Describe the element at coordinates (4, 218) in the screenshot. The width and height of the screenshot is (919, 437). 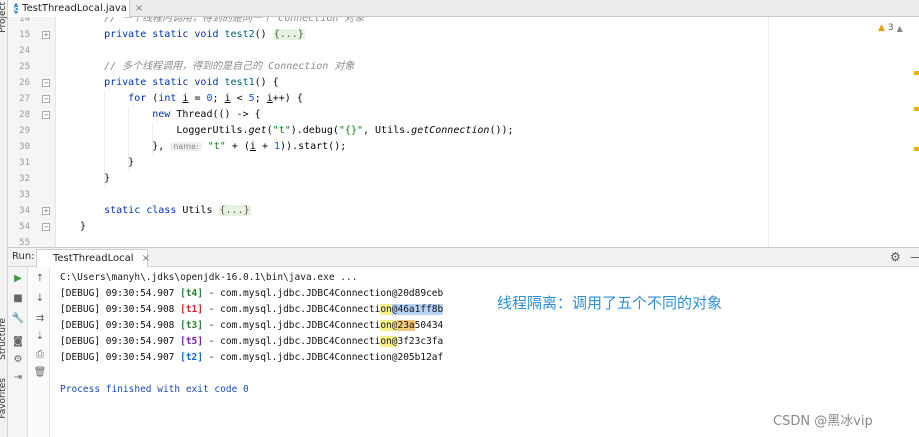
I see `left-tool-strip: Project Structure Favorites` at that location.